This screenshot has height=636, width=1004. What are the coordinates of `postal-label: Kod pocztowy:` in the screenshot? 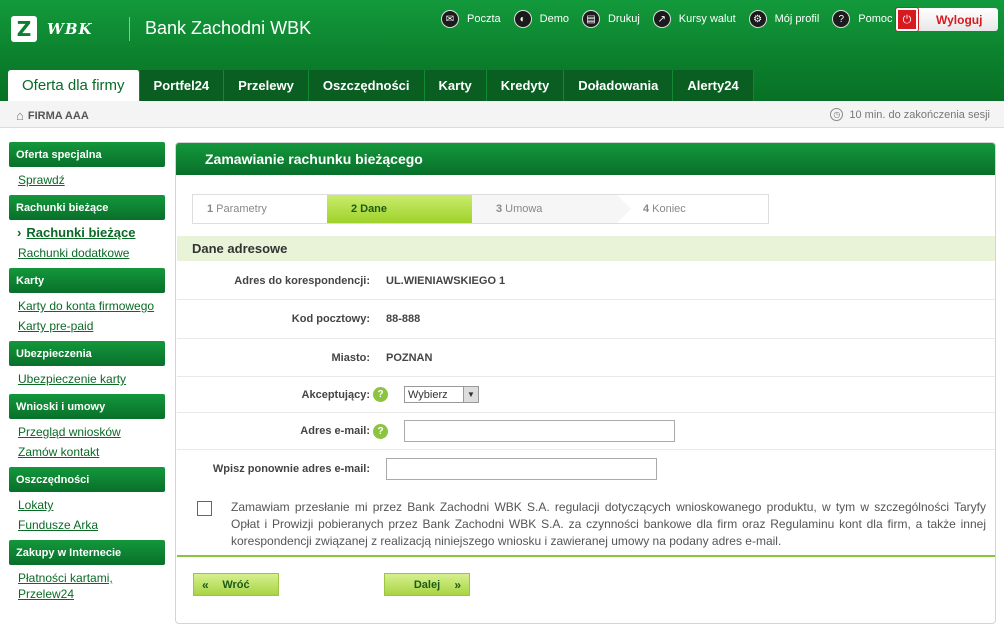 It's located at (330, 319).